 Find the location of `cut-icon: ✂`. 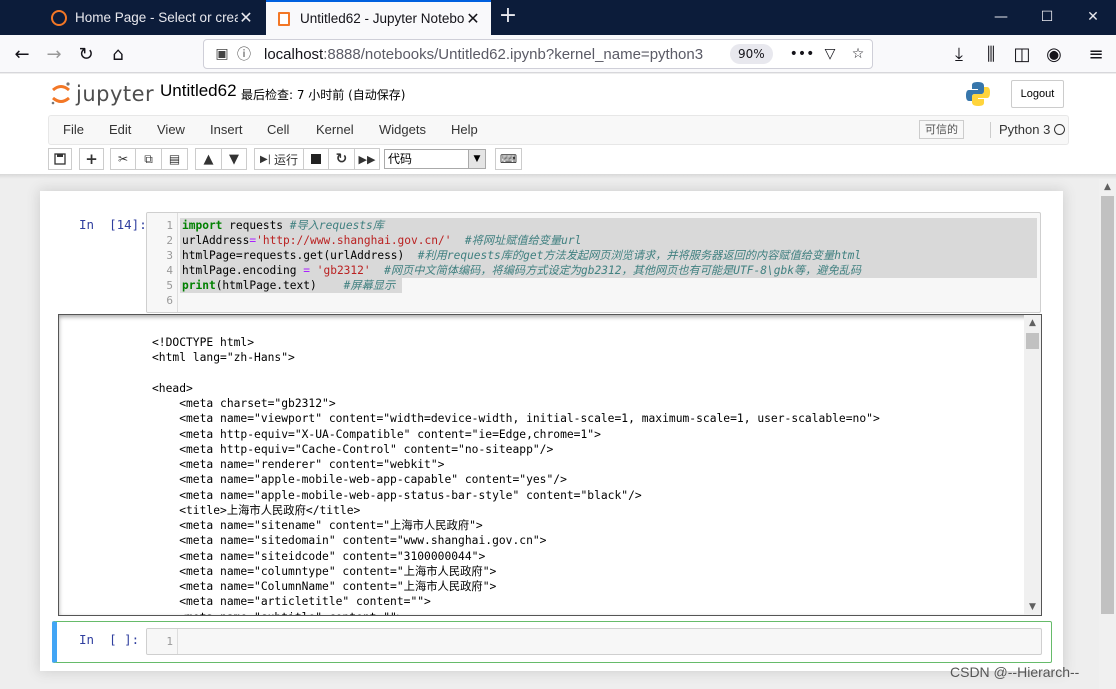

cut-icon: ✂ is located at coordinates (123, 159).